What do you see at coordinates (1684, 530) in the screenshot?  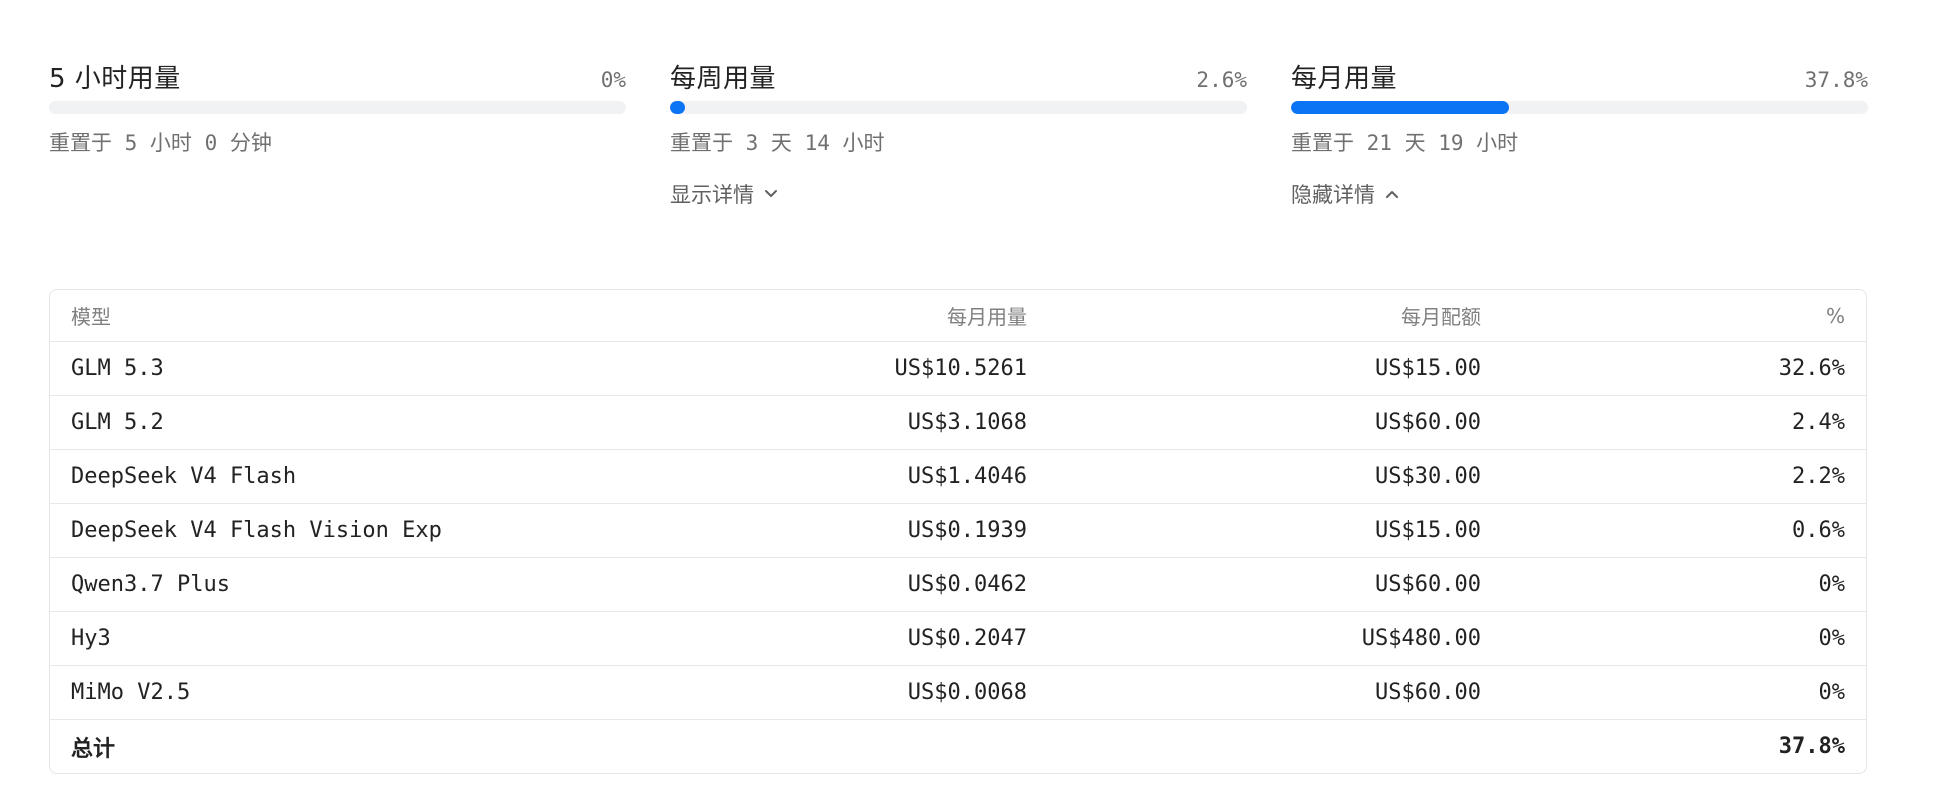 I see `cell-percent: 0.6%` at bounding box center [1684, 530].